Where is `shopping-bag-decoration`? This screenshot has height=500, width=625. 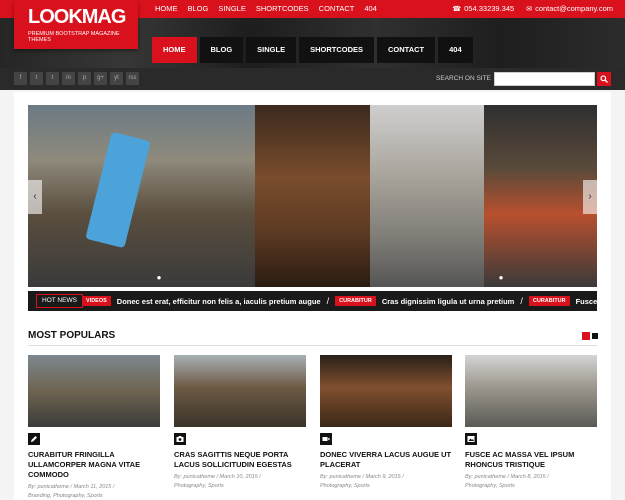
shopping-bag-decoration is located at coordinates (118, 190).